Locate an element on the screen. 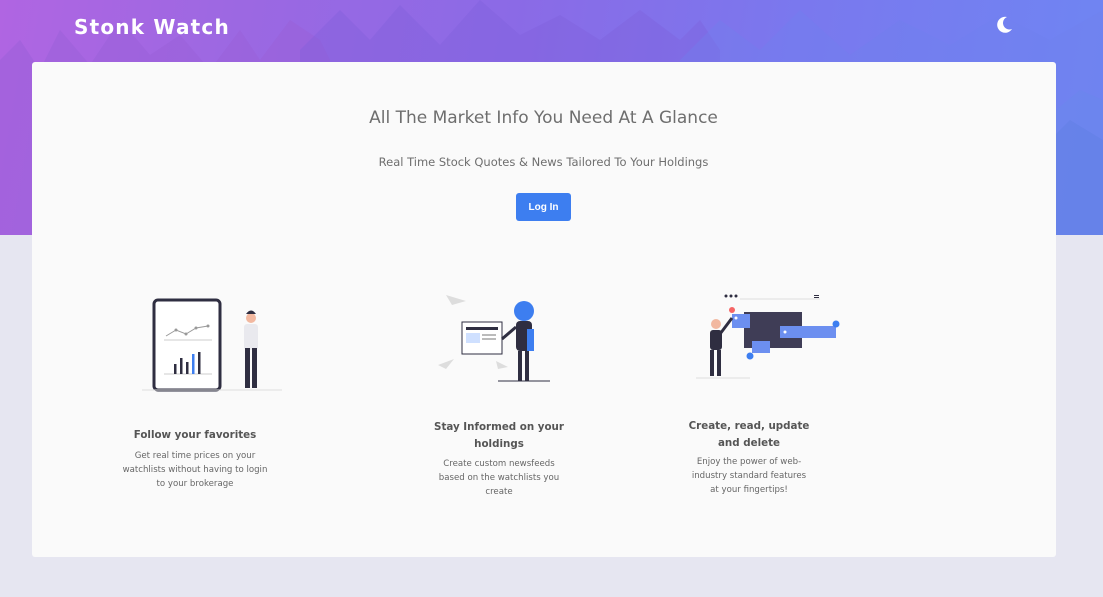 This screenshot has width=1103, height=597. moon-icon is located at coordinates (1004, 24).